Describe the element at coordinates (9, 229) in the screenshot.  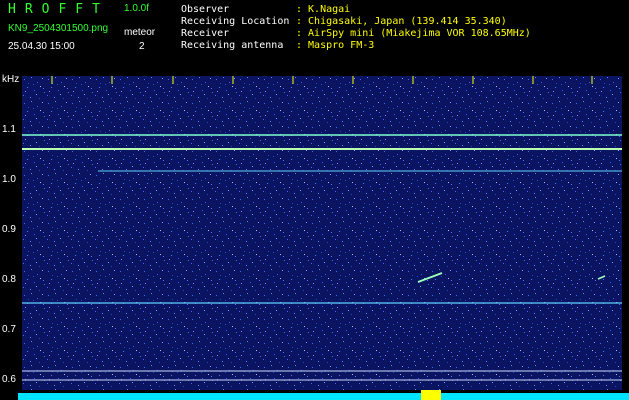
I see `y-tick: 0.9` at that location.